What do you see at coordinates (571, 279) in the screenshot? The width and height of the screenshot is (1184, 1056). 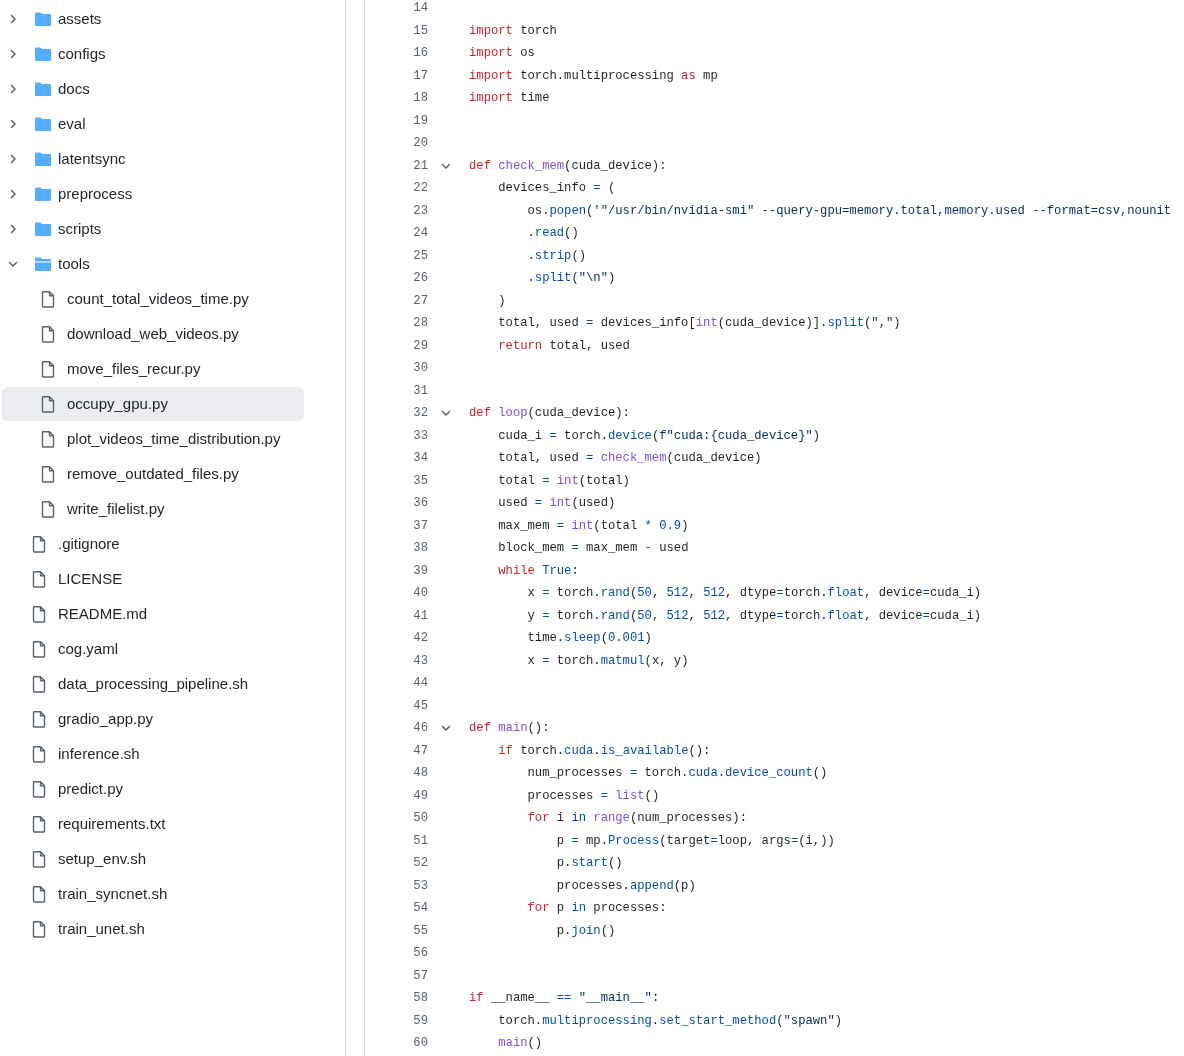 I see `code-line: .split("\n")` at bounding box center [571, 279].